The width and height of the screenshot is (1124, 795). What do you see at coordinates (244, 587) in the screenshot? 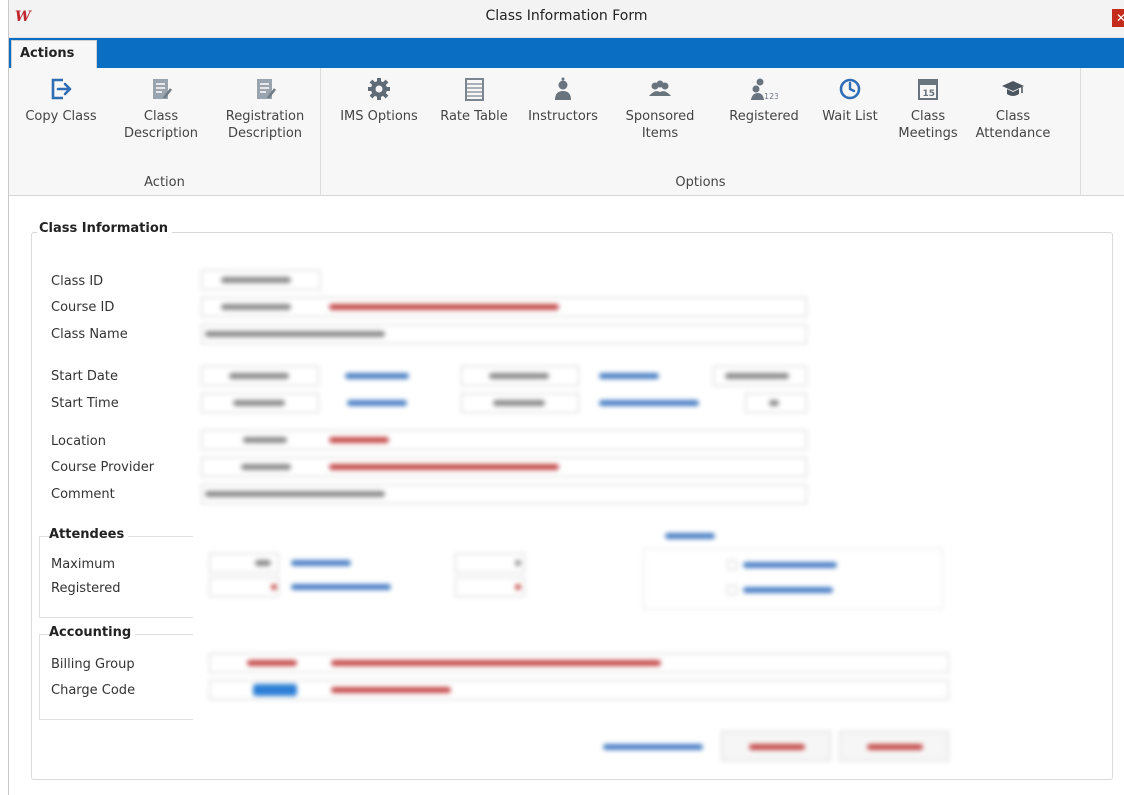
I see `registered-input` at bounding box center [244, 587].